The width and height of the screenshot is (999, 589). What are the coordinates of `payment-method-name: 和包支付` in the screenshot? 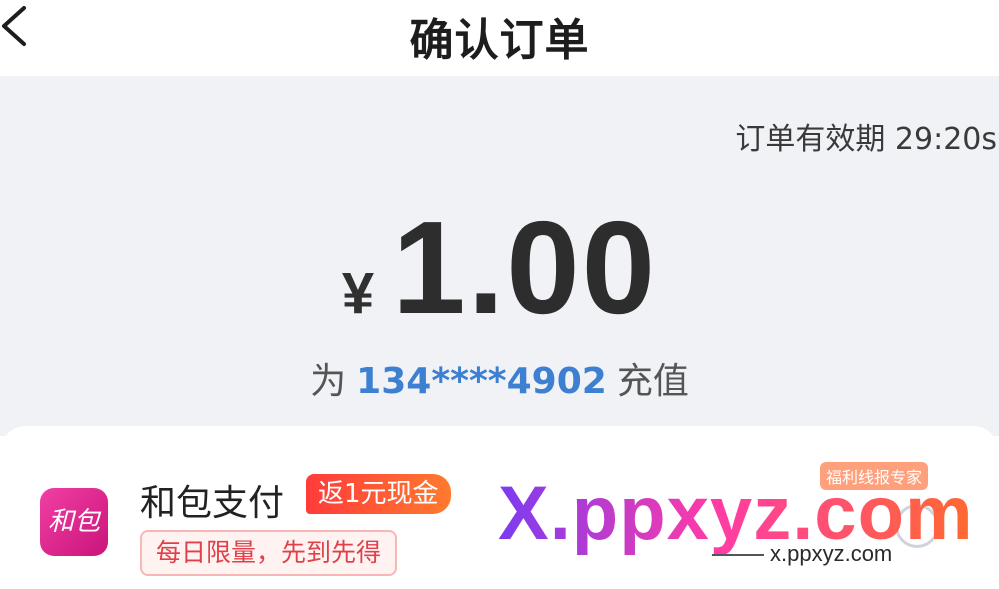 It's located at (212, 503).